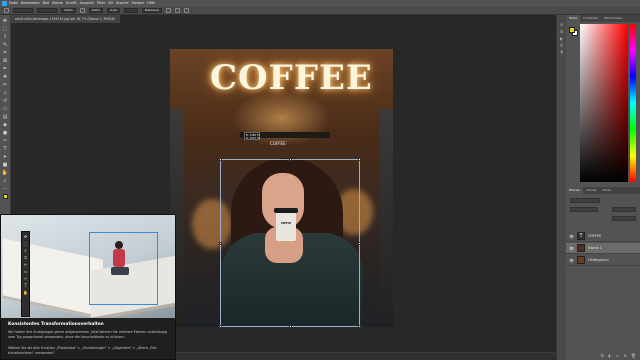  Describe the element at coordinates (47, 10) in the screenshot. I see `y-field` at that location.